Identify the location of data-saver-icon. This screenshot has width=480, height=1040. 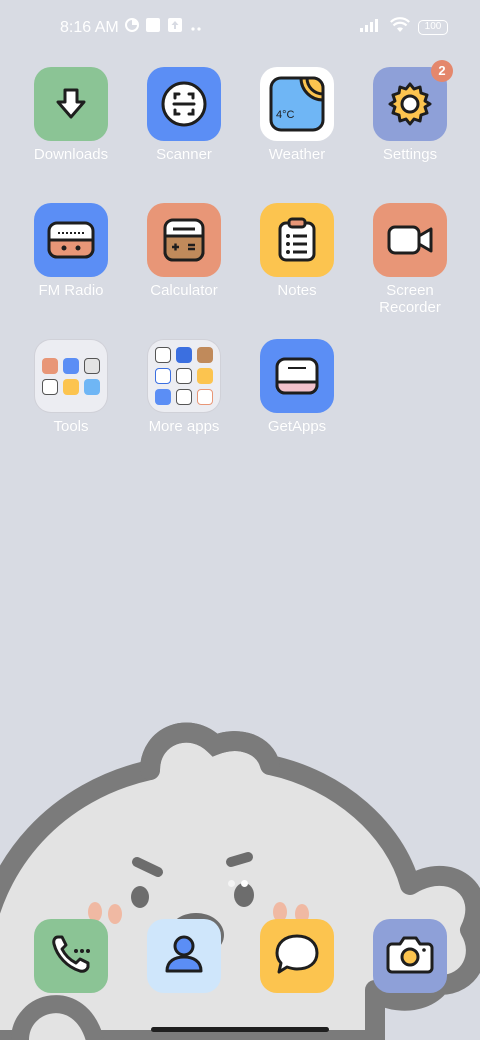
(131, 27).